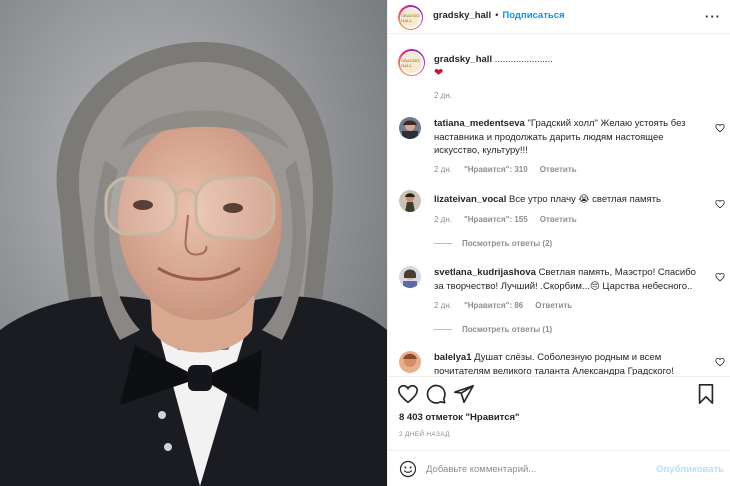  I want to click on comment-likes: "Нравится": 86, so click(493, 305).